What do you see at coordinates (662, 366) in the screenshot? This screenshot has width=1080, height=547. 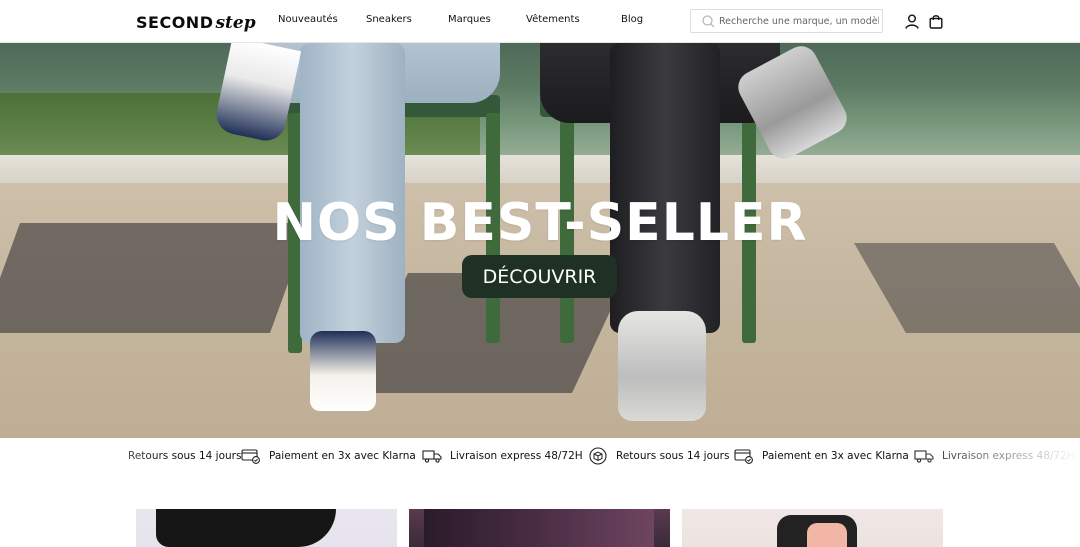 I see `sneaker-grey-ground` at bounding box center [662, 366].